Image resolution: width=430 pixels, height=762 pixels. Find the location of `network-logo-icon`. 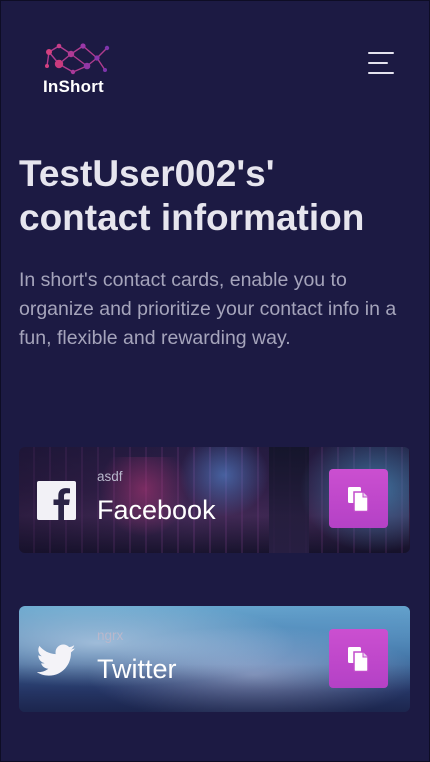

network-logo-icon is located at coordinates (77, 59).